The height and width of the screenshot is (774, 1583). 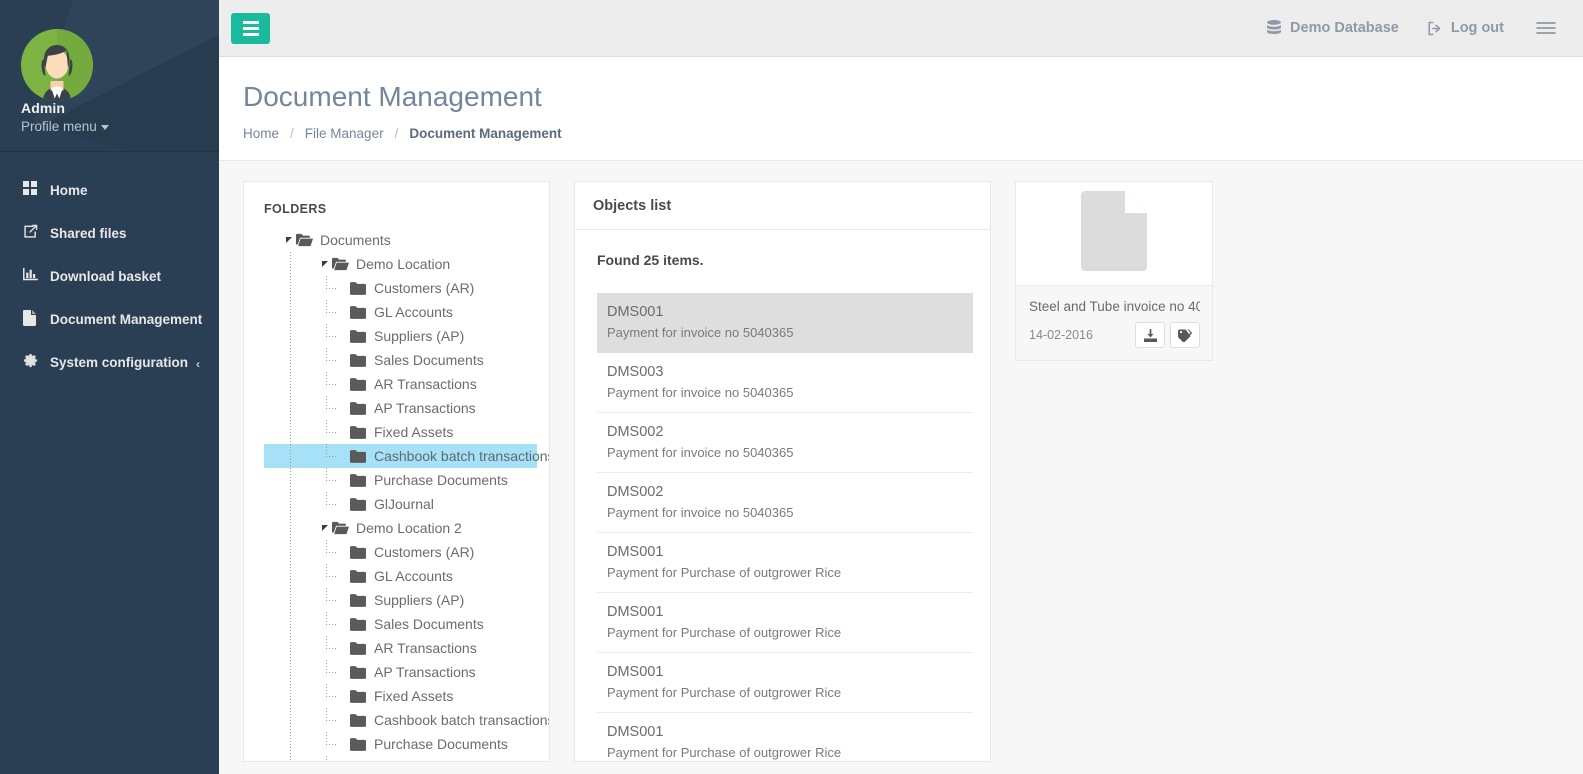 I want to click on sidebar-item-shared-files: Shared files, so click(x=109, y=233).